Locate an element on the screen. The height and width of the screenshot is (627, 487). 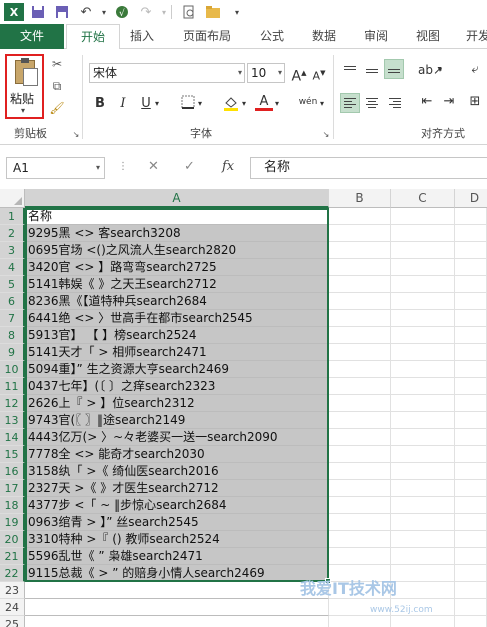
borders-icon is located at coordinates (188, 104).